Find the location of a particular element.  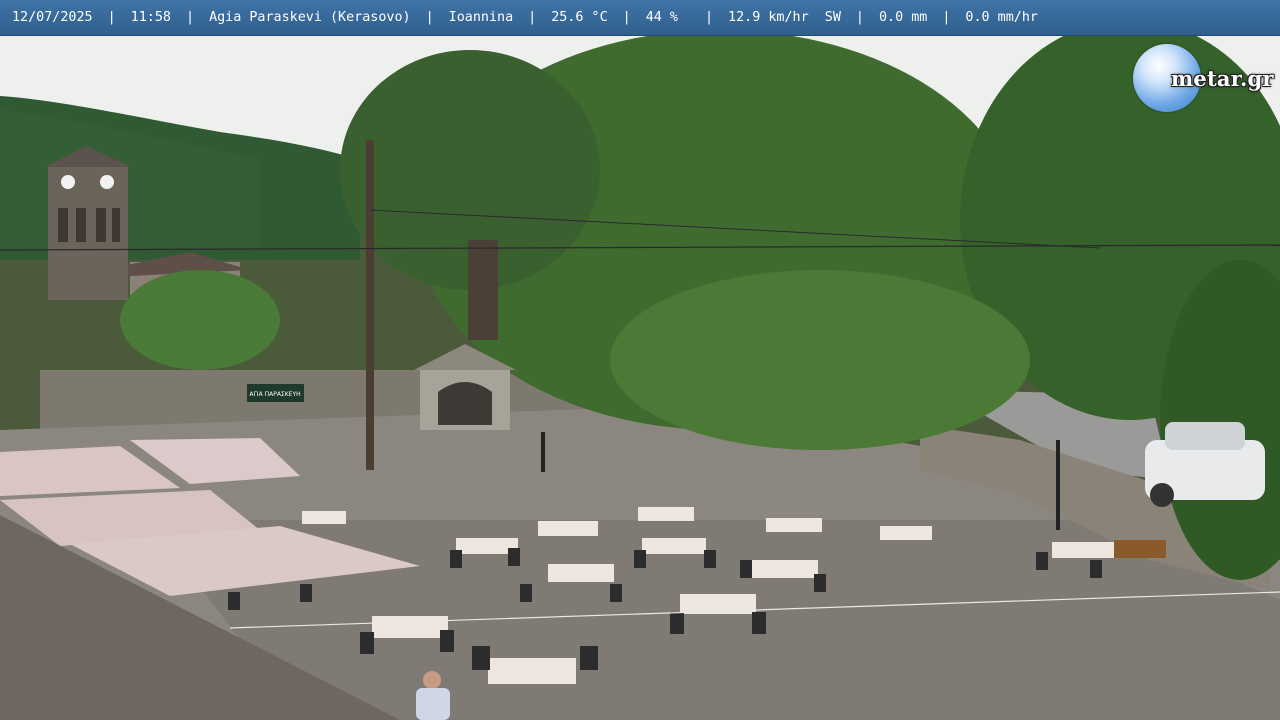

logo-text: metar.gr is located at coordinates (1222, 78).